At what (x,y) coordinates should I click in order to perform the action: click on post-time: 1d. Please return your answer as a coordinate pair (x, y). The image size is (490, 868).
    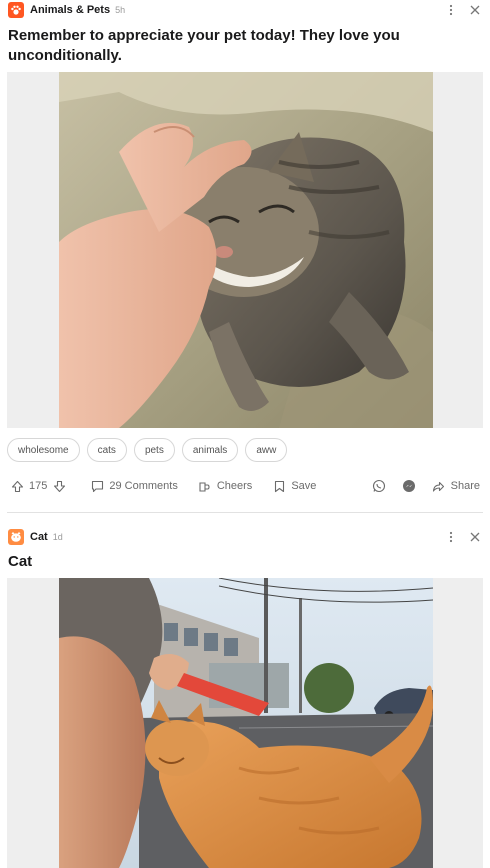
    Looking at the image, I should click on (57, 537).